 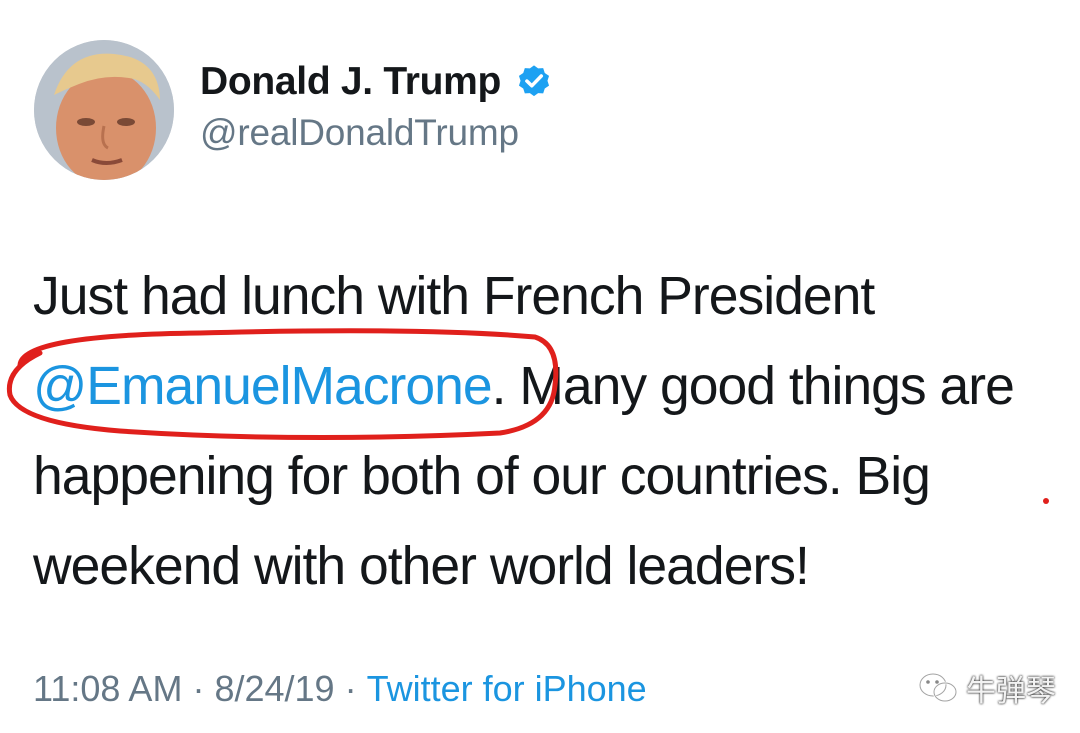 What do you see at coordinates (104, 110) in the screenshot?
I see `avatar` at bounding box center [104, 110].